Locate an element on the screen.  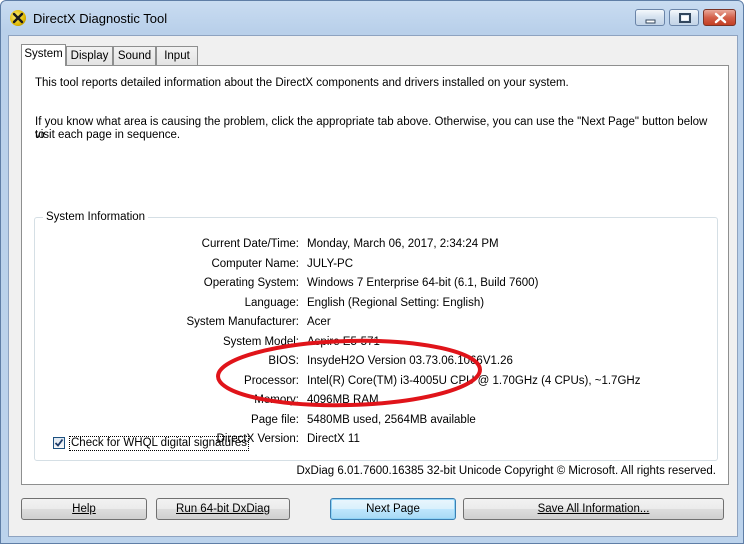
tab-input: Input is located at coordinates (177, 55).